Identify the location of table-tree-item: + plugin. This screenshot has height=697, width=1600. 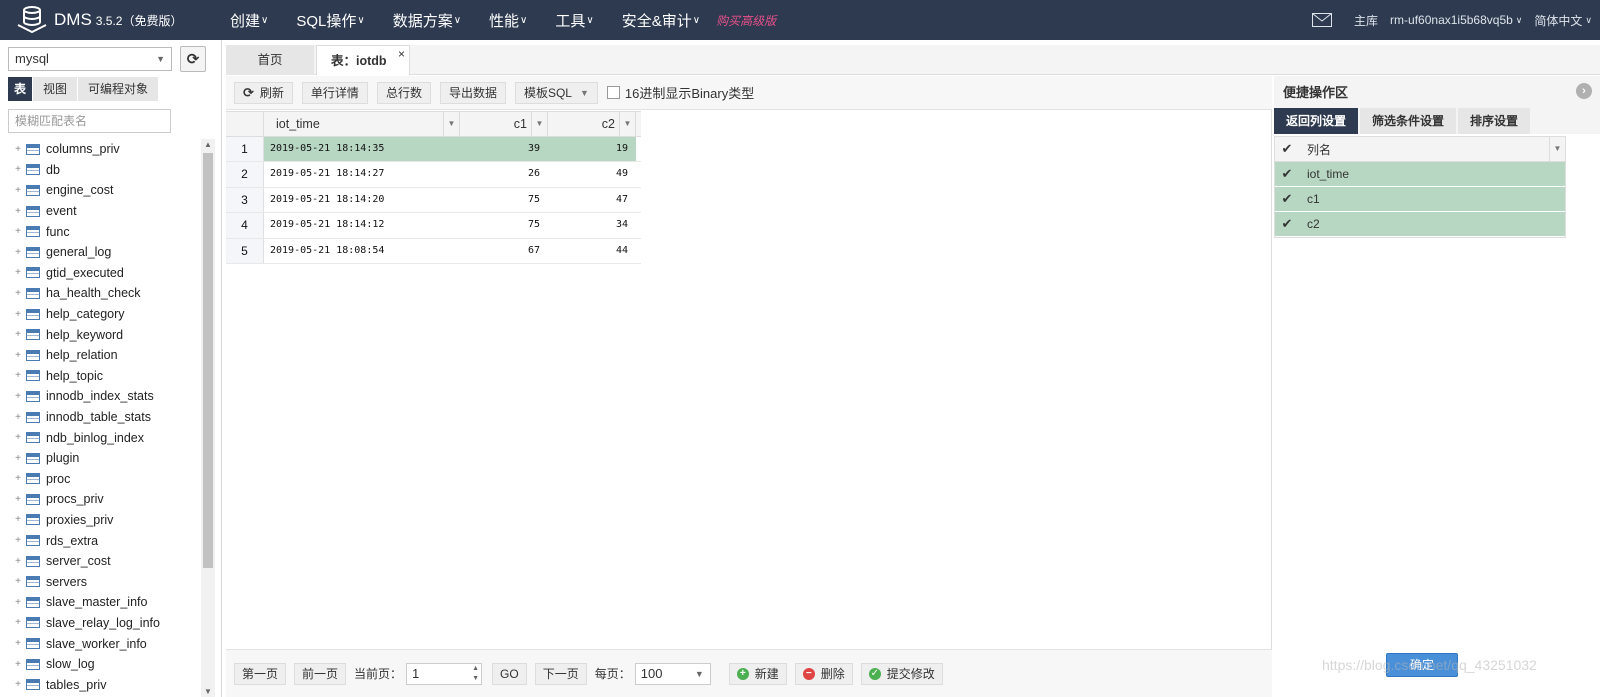
(100, 458).